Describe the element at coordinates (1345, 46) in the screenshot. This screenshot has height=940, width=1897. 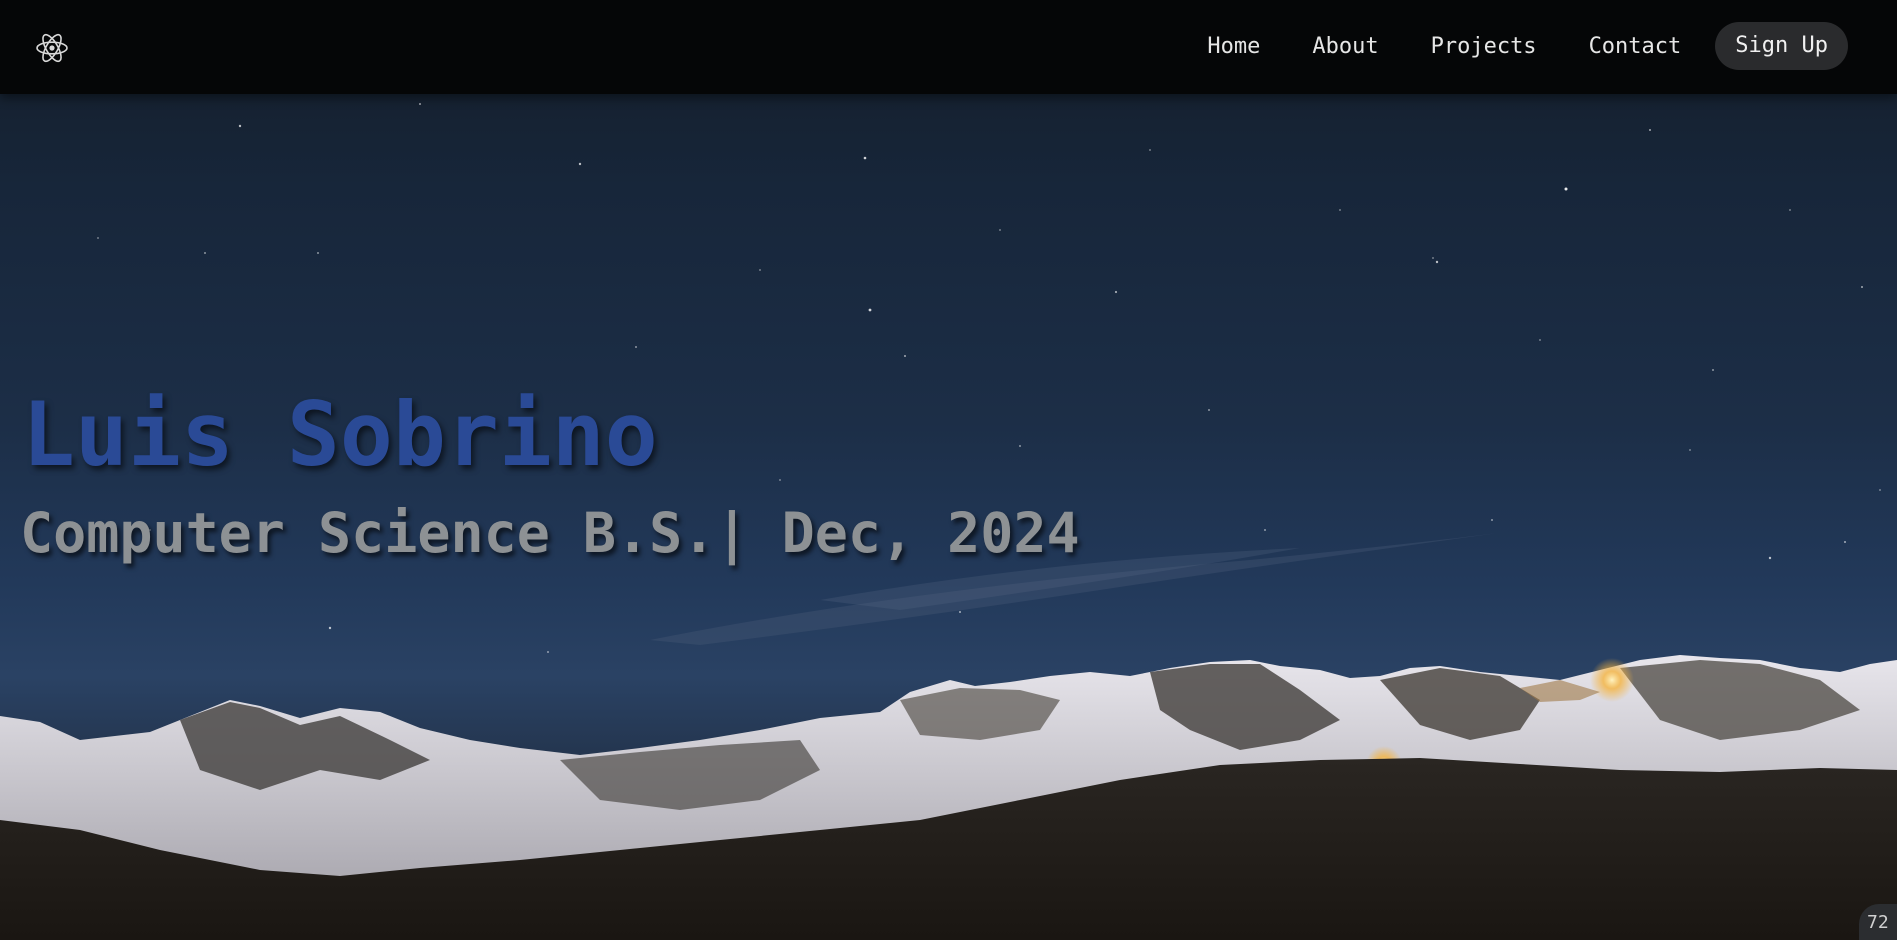
I see `nav-link-about: About` at that location.